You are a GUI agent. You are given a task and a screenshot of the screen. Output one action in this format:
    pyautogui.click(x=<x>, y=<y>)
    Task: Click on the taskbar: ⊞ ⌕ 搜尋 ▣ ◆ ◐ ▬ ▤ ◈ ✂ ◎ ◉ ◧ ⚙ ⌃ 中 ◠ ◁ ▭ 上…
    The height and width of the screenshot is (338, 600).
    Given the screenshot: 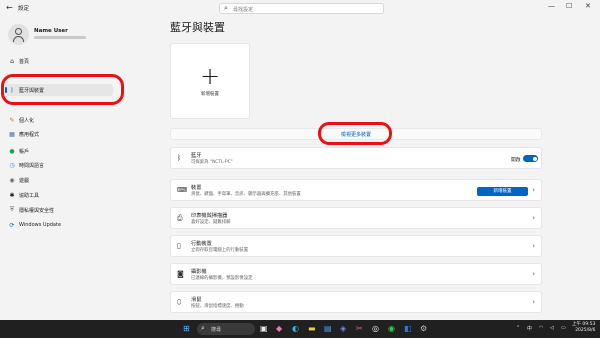 What is the action you would take?
    pyautogui.click(x=300, y=329)
    